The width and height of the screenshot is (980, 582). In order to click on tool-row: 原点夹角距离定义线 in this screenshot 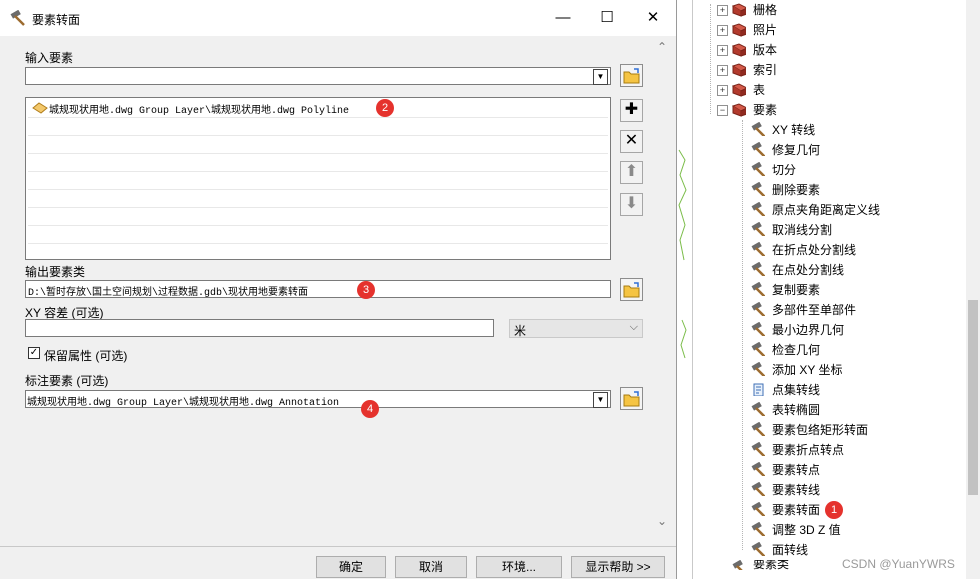, I will do `click(823, 210)`.